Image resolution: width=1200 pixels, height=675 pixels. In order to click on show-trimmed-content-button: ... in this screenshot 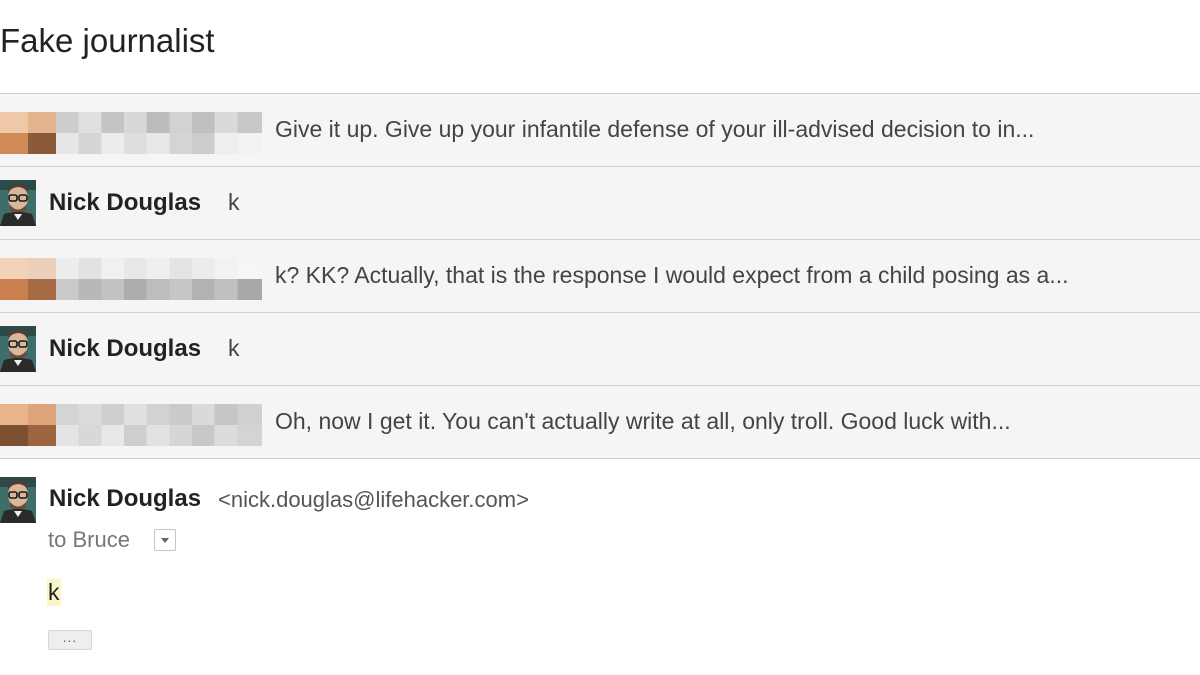, I will do `click(70, 640)`.